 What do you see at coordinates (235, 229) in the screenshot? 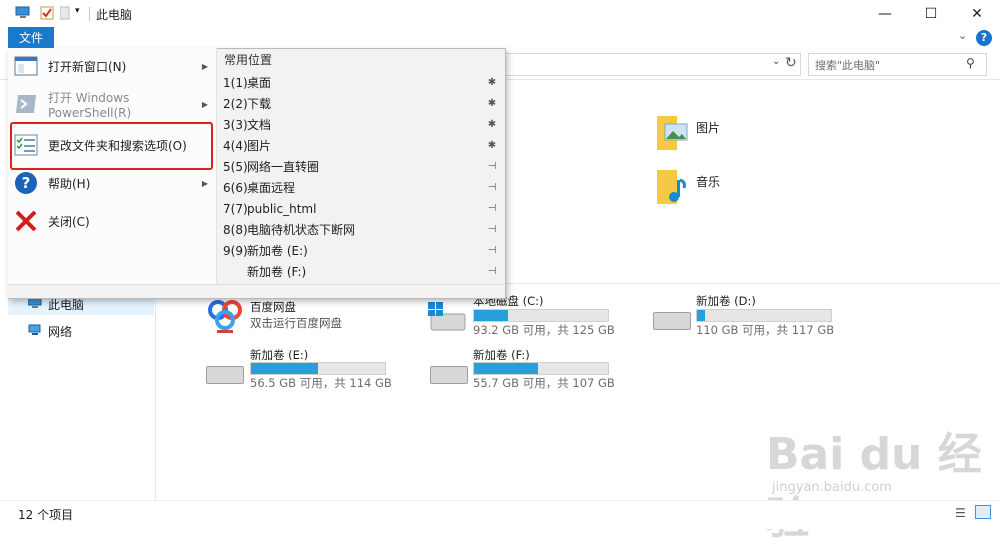
I see `recent-place-number: 8(8)` at bounding box center [235, 229].